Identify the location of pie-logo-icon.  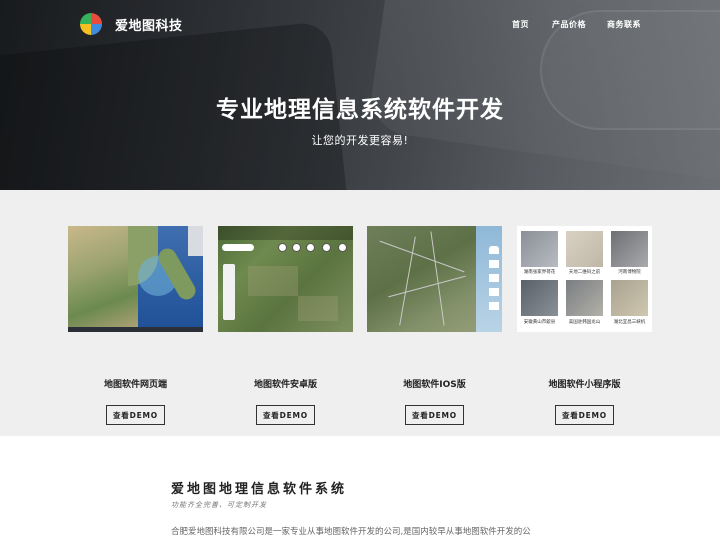
(91, 24).